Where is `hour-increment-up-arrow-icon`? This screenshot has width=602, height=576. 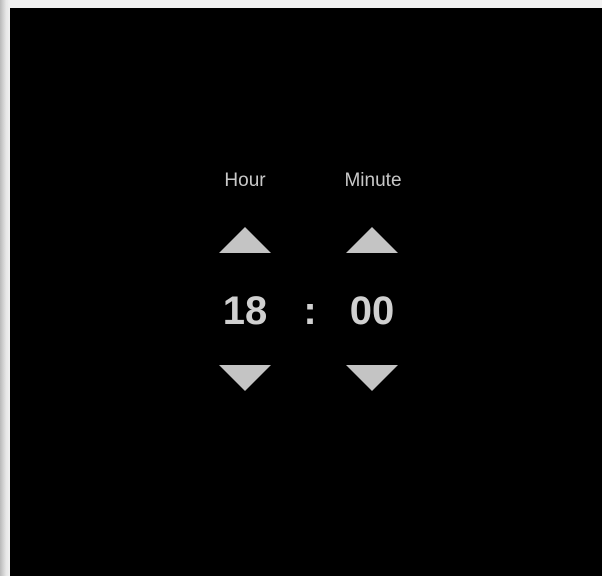 hour-increment-up-arrow-icon is located at coordinates (245, 240).